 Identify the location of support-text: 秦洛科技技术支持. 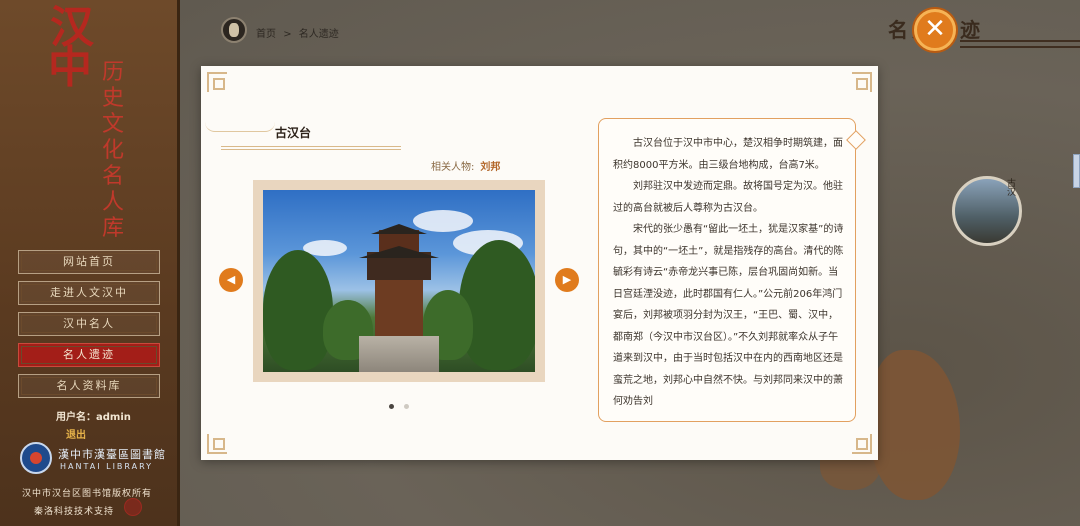
(74, 512).